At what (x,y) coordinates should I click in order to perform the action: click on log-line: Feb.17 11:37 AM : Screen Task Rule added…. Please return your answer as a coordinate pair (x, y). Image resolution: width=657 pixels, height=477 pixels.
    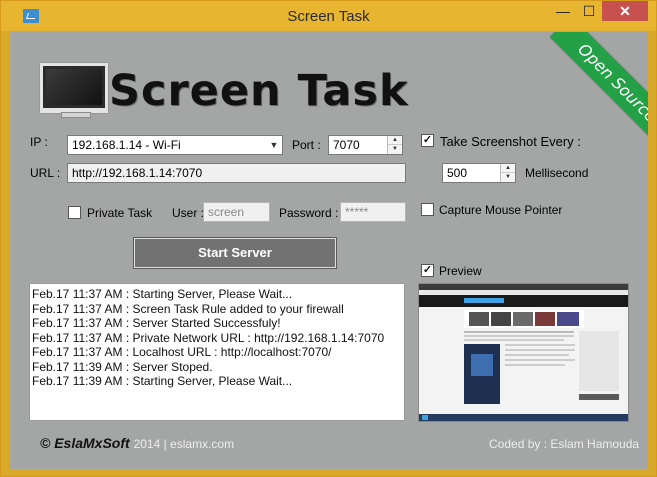
    Looking at the image, I should click on (188, 308).